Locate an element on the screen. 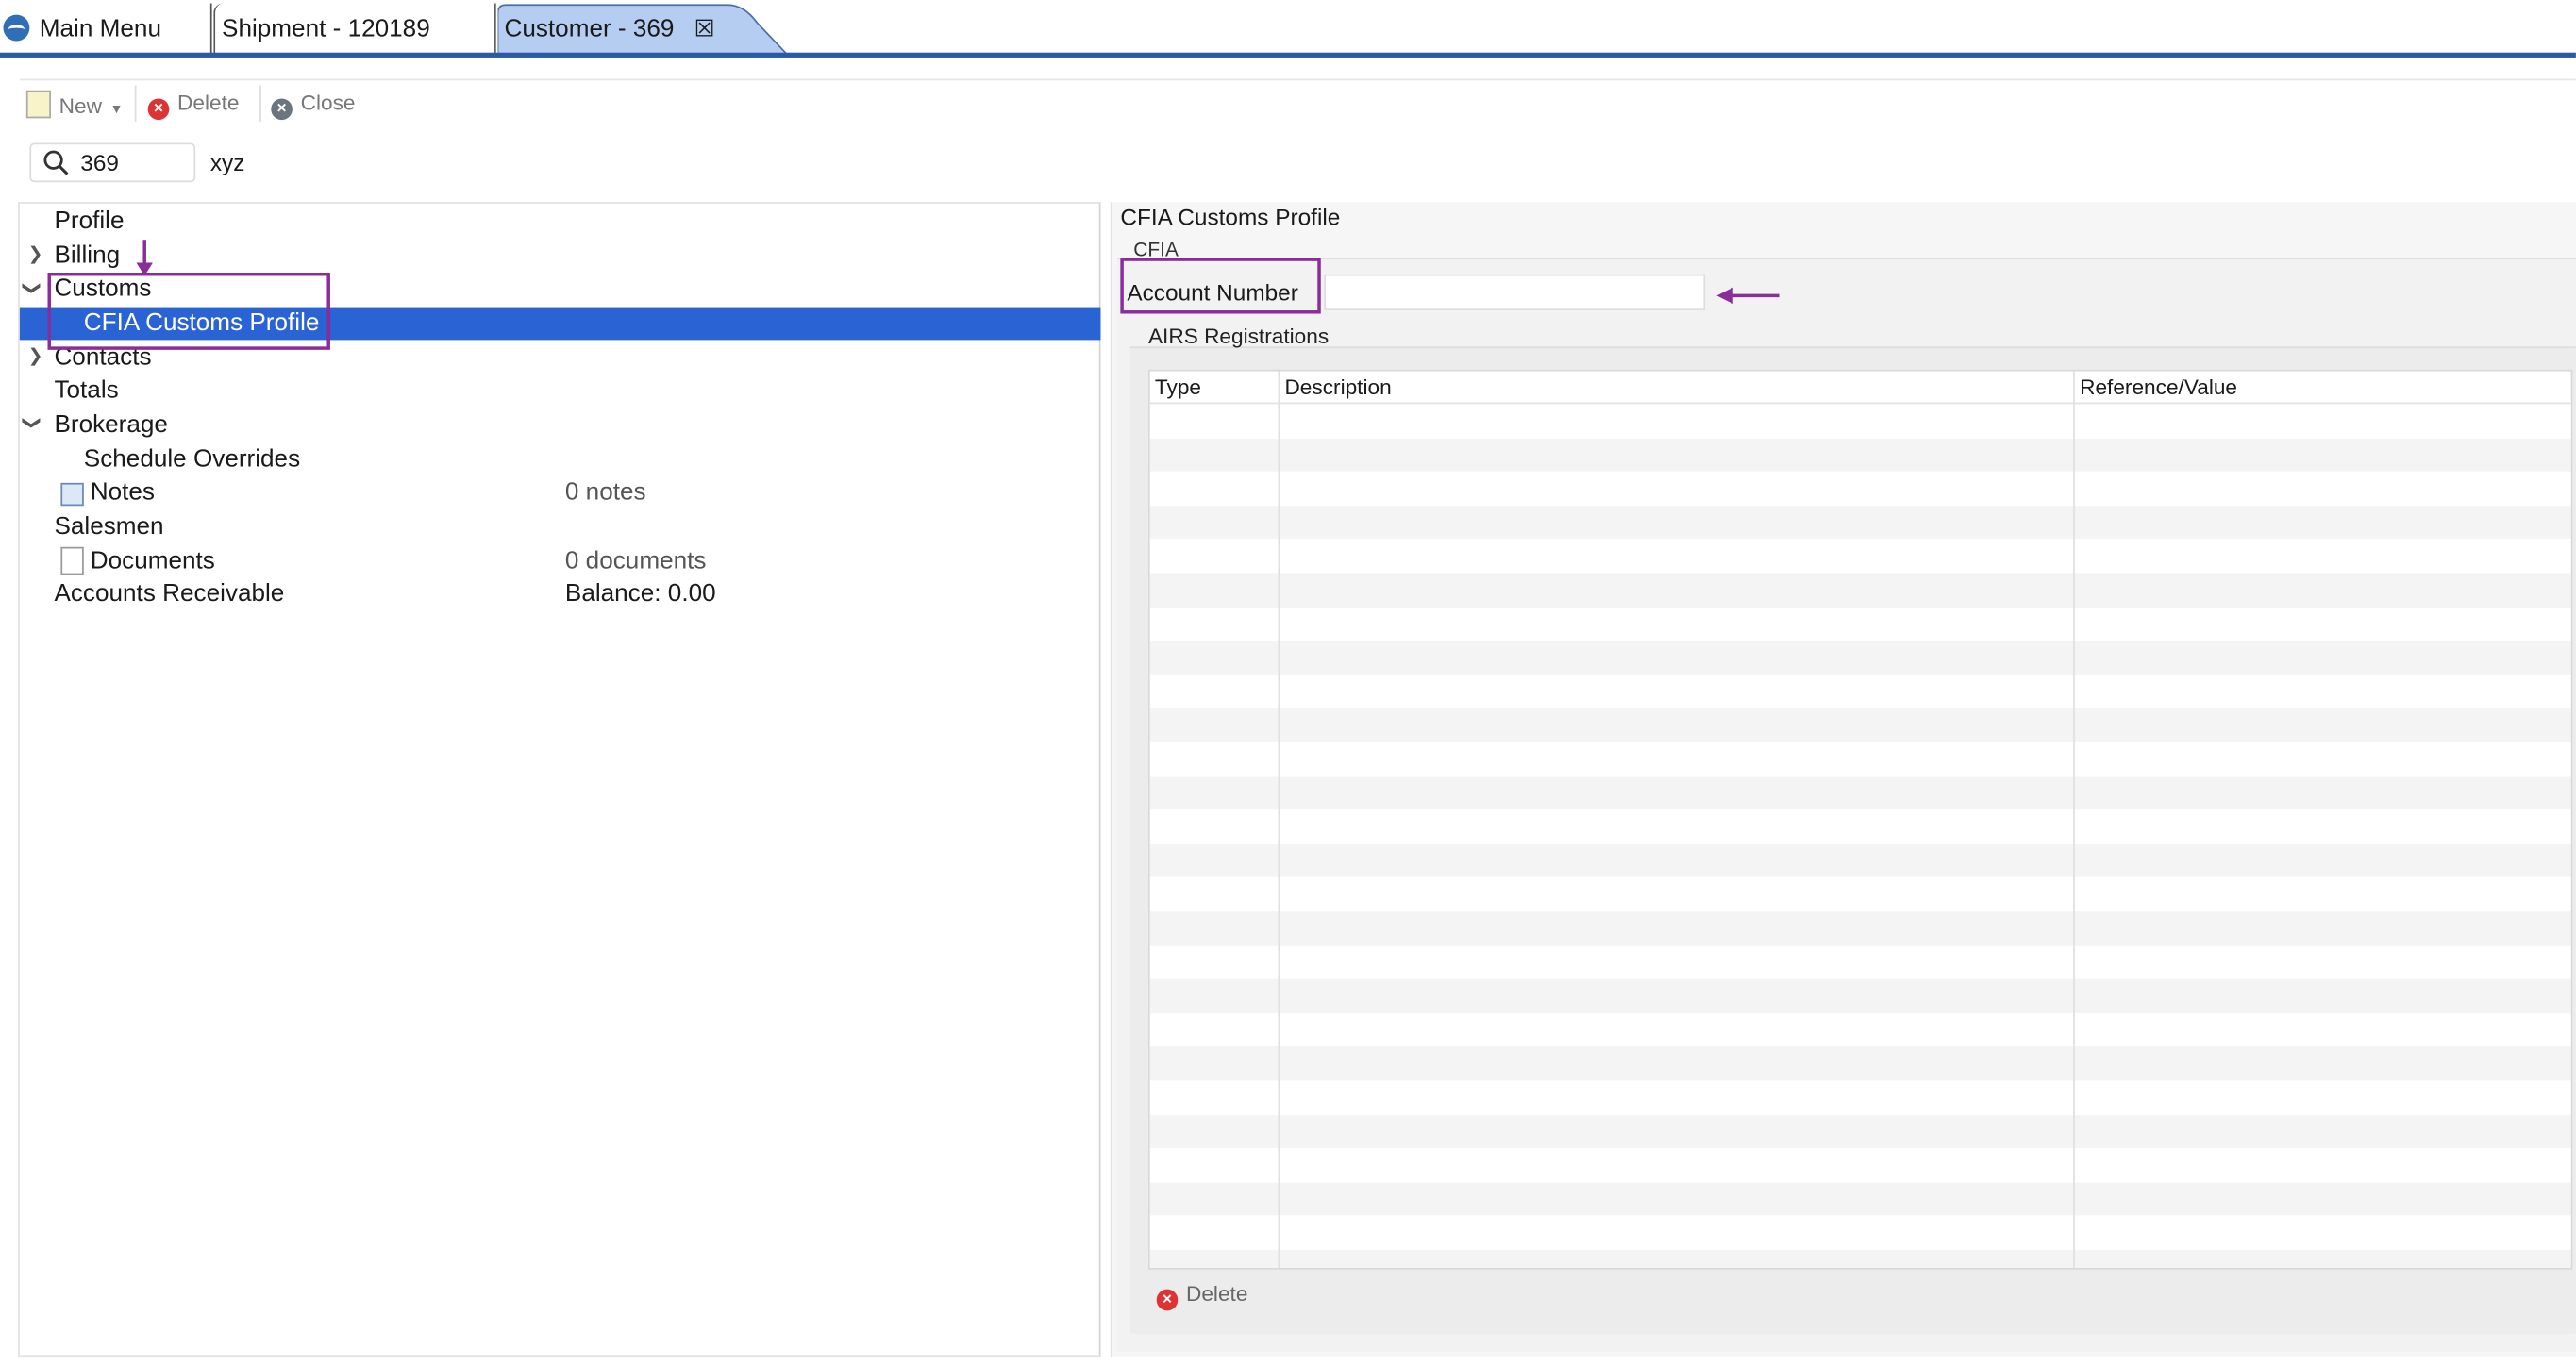 The height and width of the screenshot is (1366, 2576). tab-shipment: Shipment - 120189 is located at coordinates (354, 29).